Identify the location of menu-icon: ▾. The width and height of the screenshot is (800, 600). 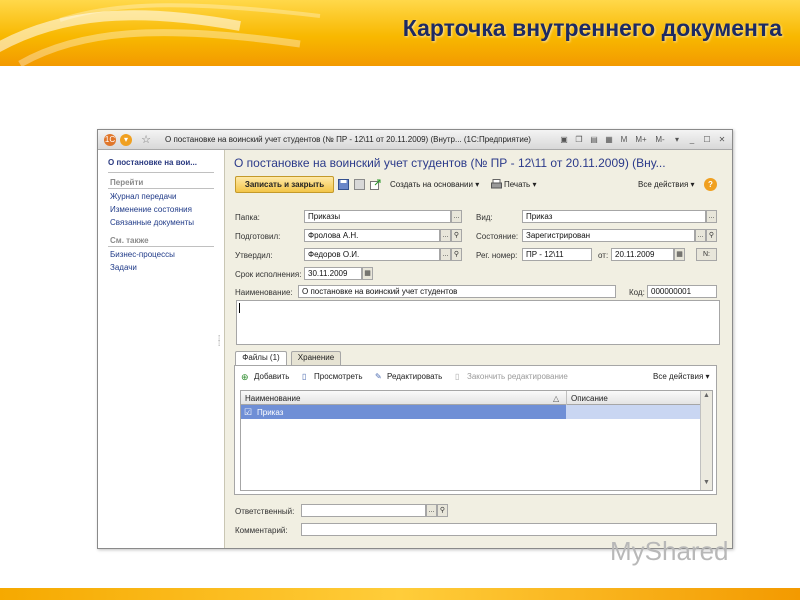
(126, 140).